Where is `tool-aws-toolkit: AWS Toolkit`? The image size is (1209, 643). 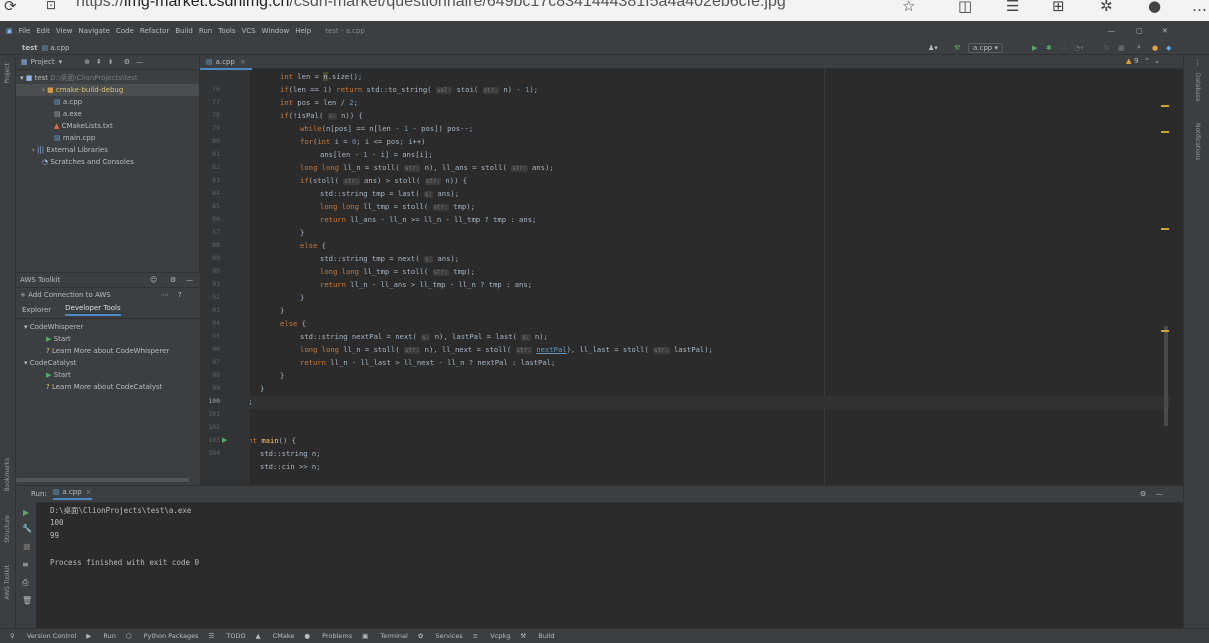 tool-aws-toolkit: AWS Toolkit is located at coordinates (7, 582).